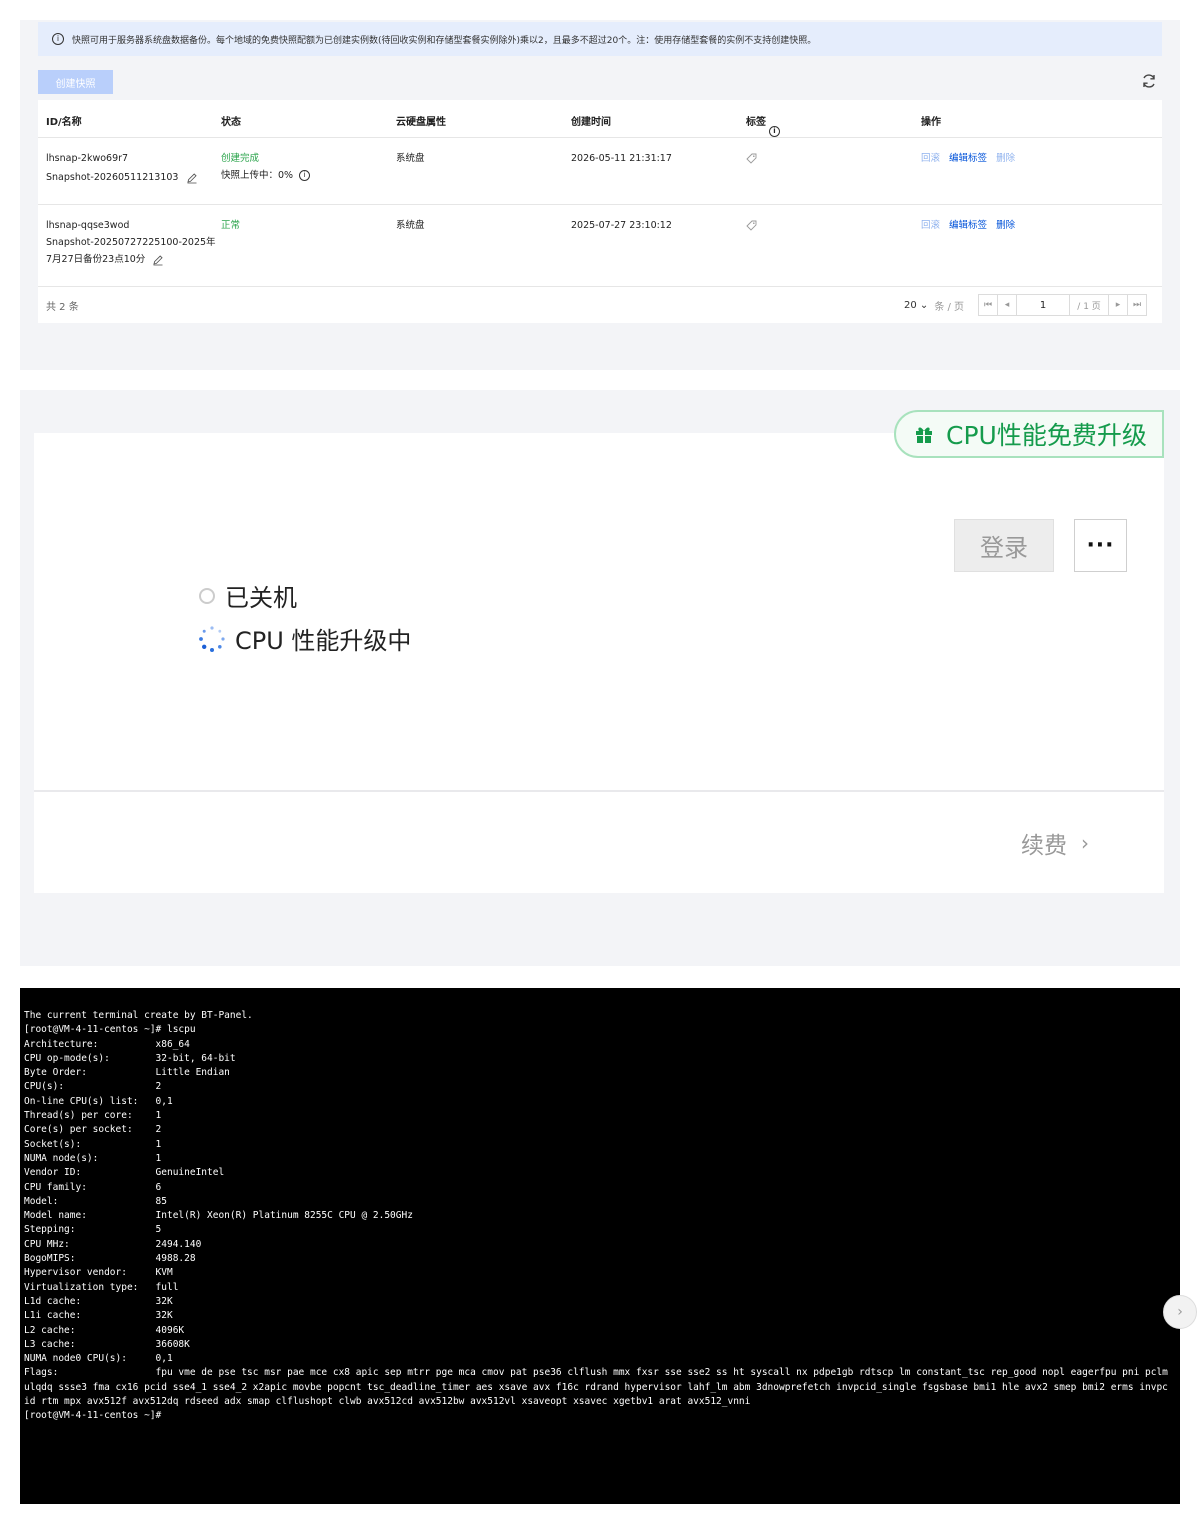 This screenshot has width=1200, height=1524. I want to click on first-page-icon: ⏮, so click(988, 305).